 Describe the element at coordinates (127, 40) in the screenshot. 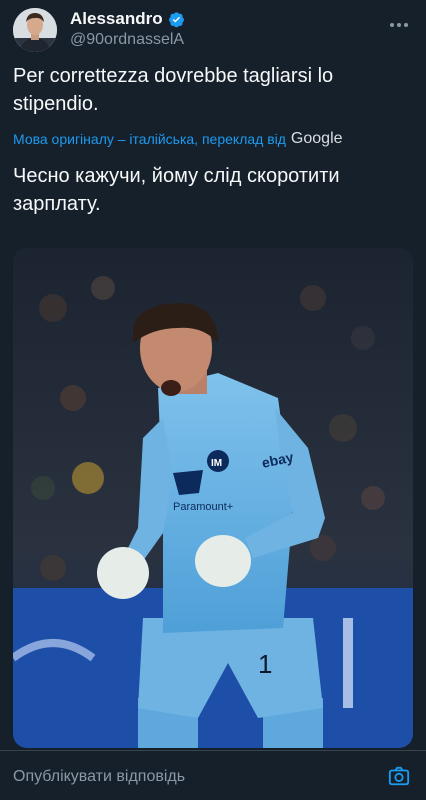

I see `author-handle: @90ordnasselA` at that location.